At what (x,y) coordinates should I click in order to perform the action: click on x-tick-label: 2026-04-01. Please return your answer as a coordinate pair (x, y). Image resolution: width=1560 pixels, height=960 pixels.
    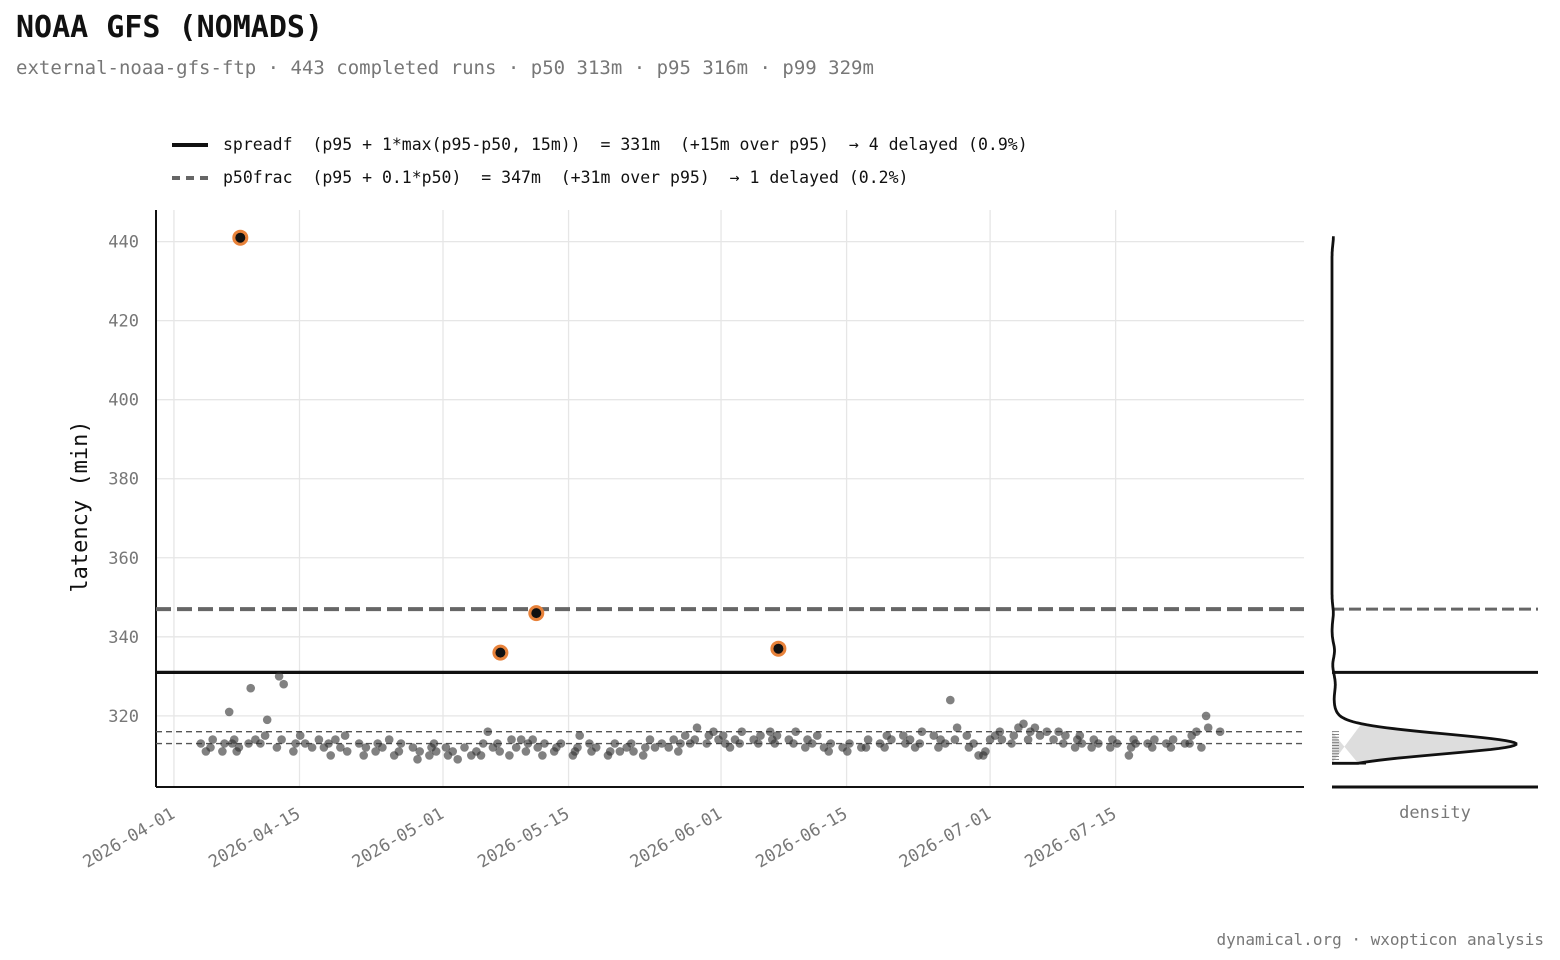
    Looking at the image, I should click on (129, 838).